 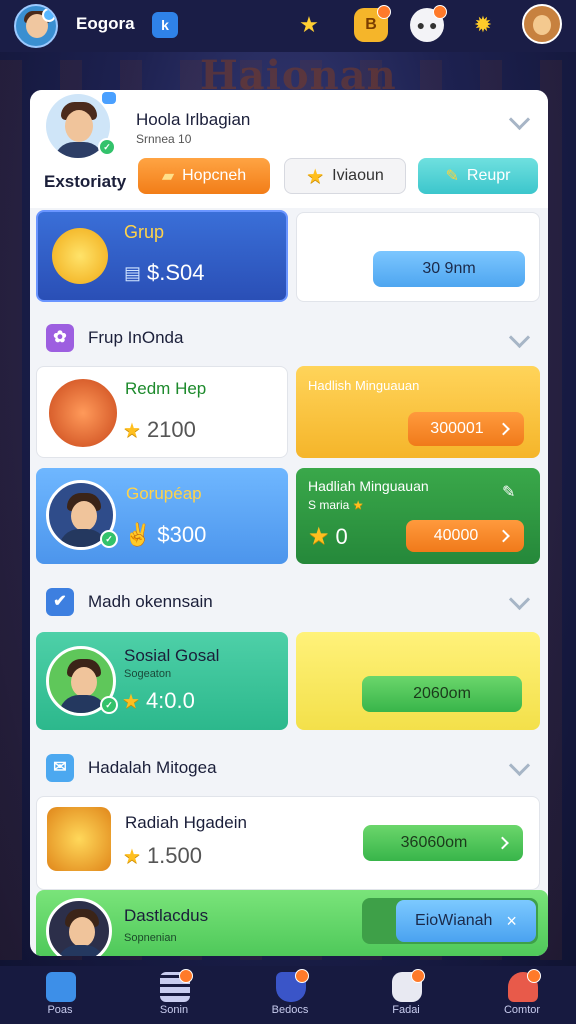 I want to click on reward-card: Hadlish Minguauan 300001, so click(x=418, y=412).